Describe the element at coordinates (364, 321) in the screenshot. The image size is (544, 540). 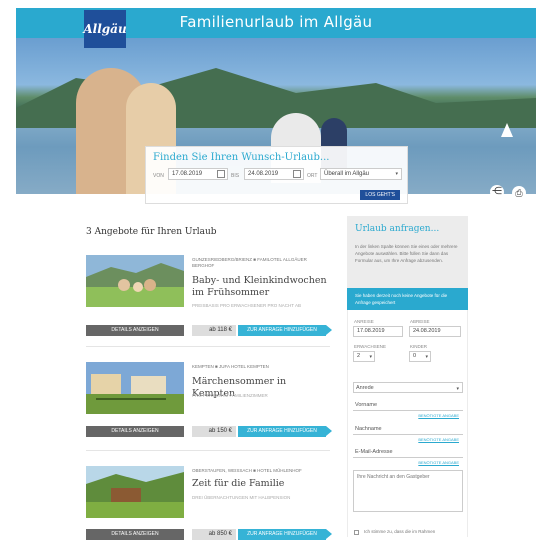
I see `arrival-label: ANREISE` at that location.